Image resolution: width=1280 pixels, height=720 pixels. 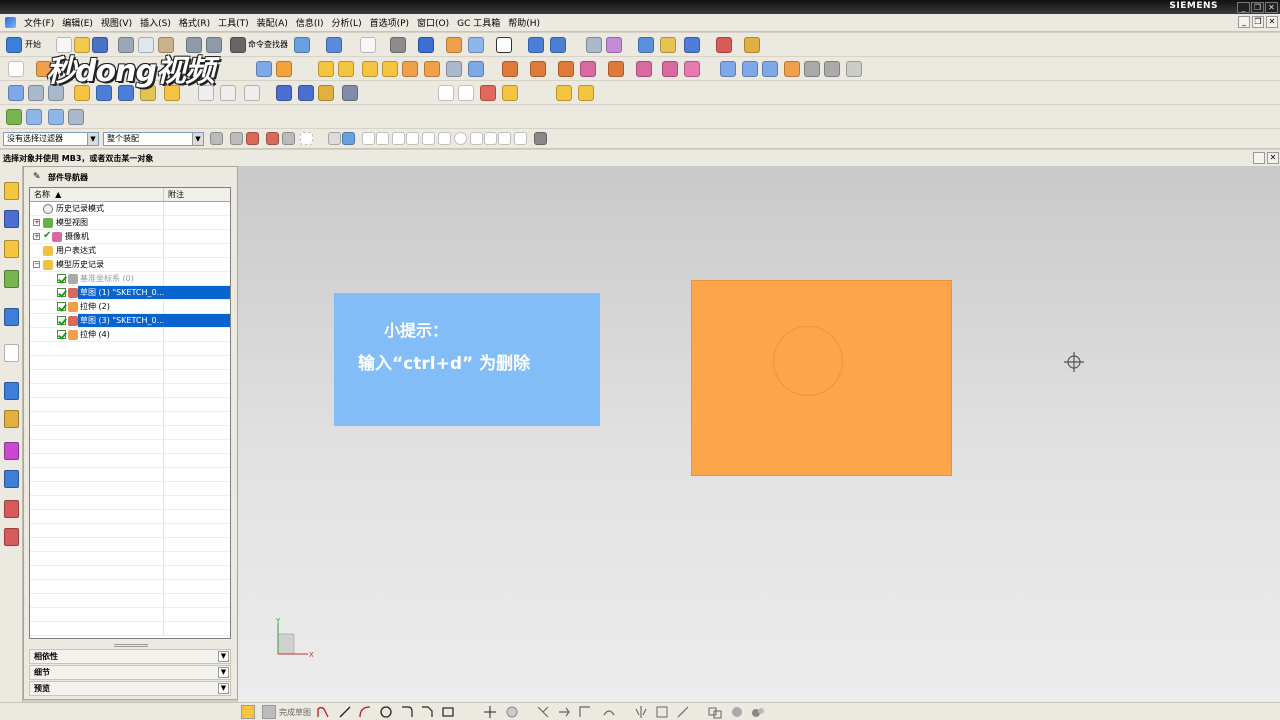 What do you see at coordinates (389, 22) in the screenshot?
I see `menu-preferences: 首选项(P)` at bounding box center [389, 22].